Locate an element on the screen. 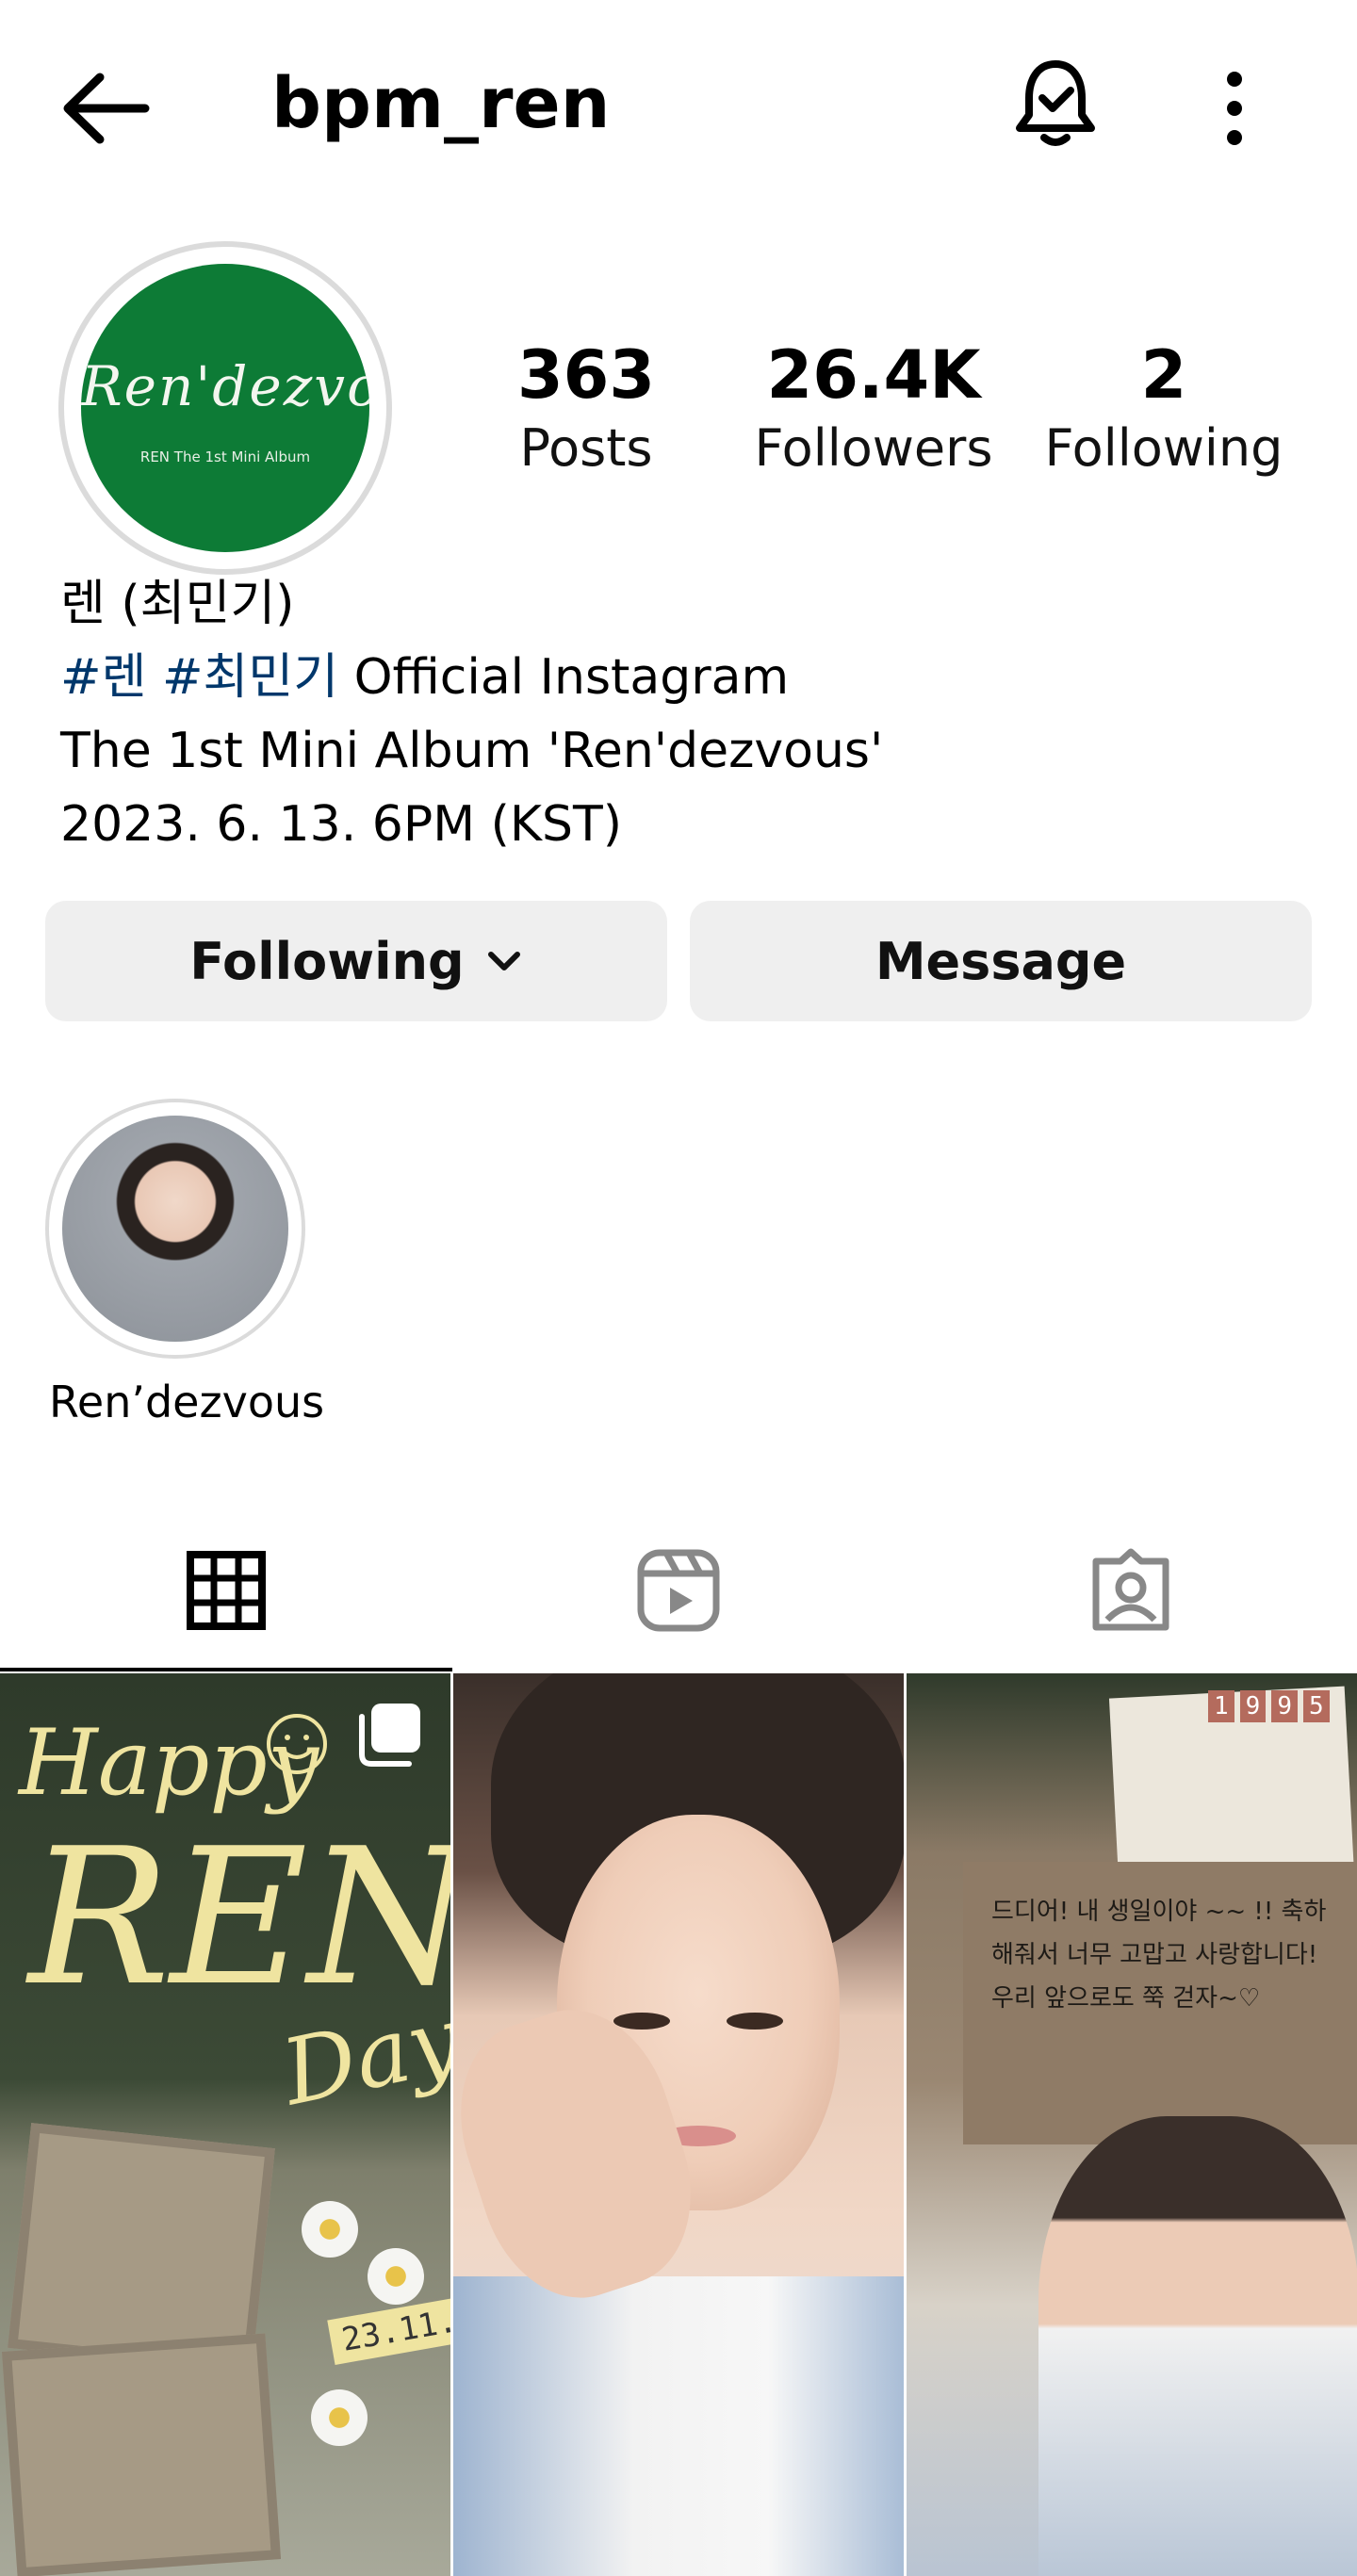 The width and height of the screenshot is (1357, 2576). profile-display-name: 렌 (최민기) is located at coordinates (177, 604).